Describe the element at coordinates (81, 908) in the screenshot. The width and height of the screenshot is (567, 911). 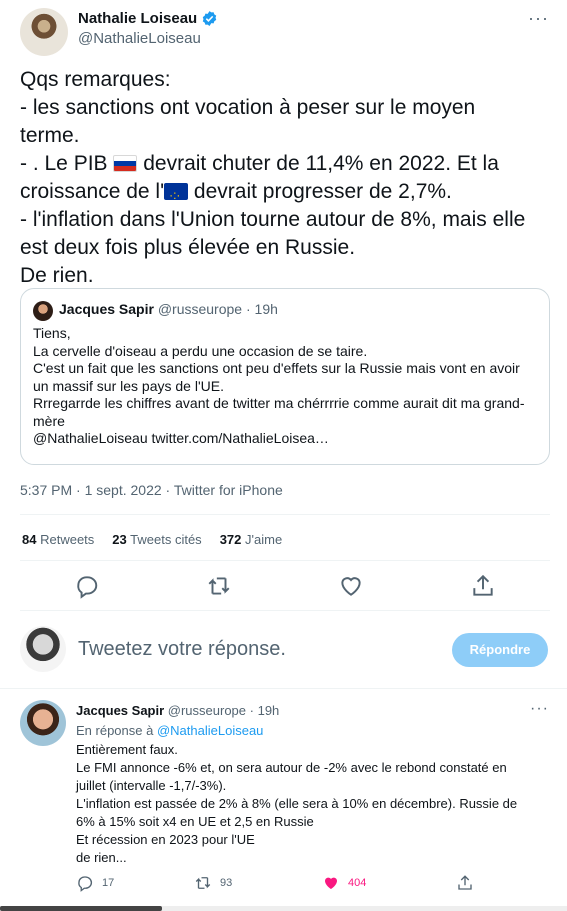
I see `scrollbar-thumb` at that location.